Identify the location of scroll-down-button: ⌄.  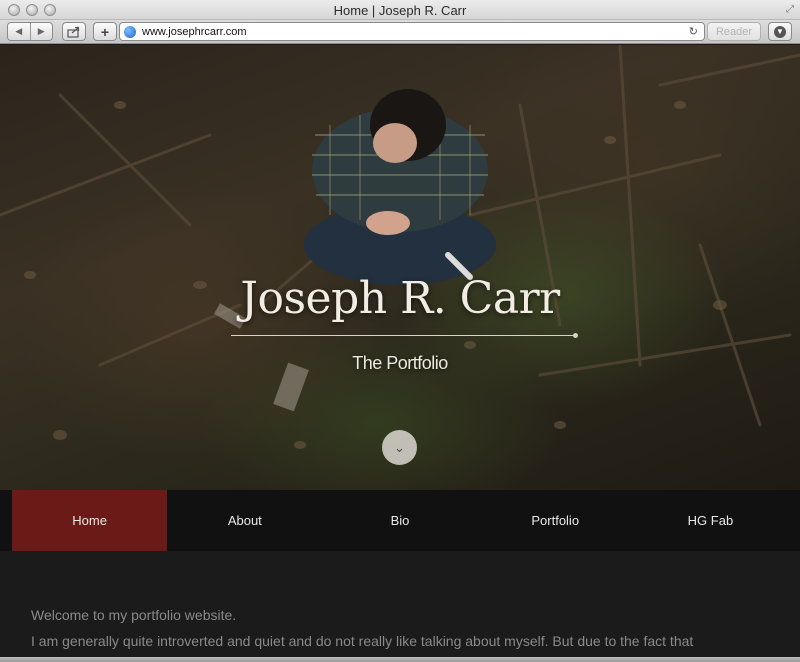
(399, 447).